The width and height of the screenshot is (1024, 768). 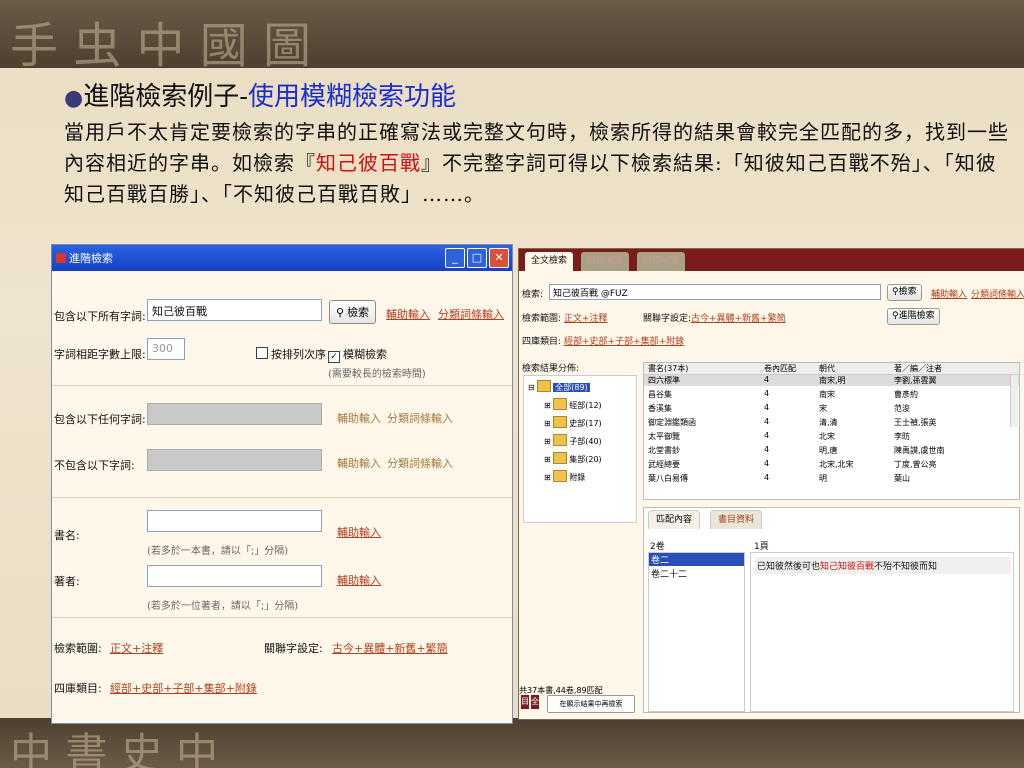 What do you see at coordinates (573, 458) in the screenshot?
I see `tree-node-ji: ⊞ 集部(20)` at bounding box center [573, 458].